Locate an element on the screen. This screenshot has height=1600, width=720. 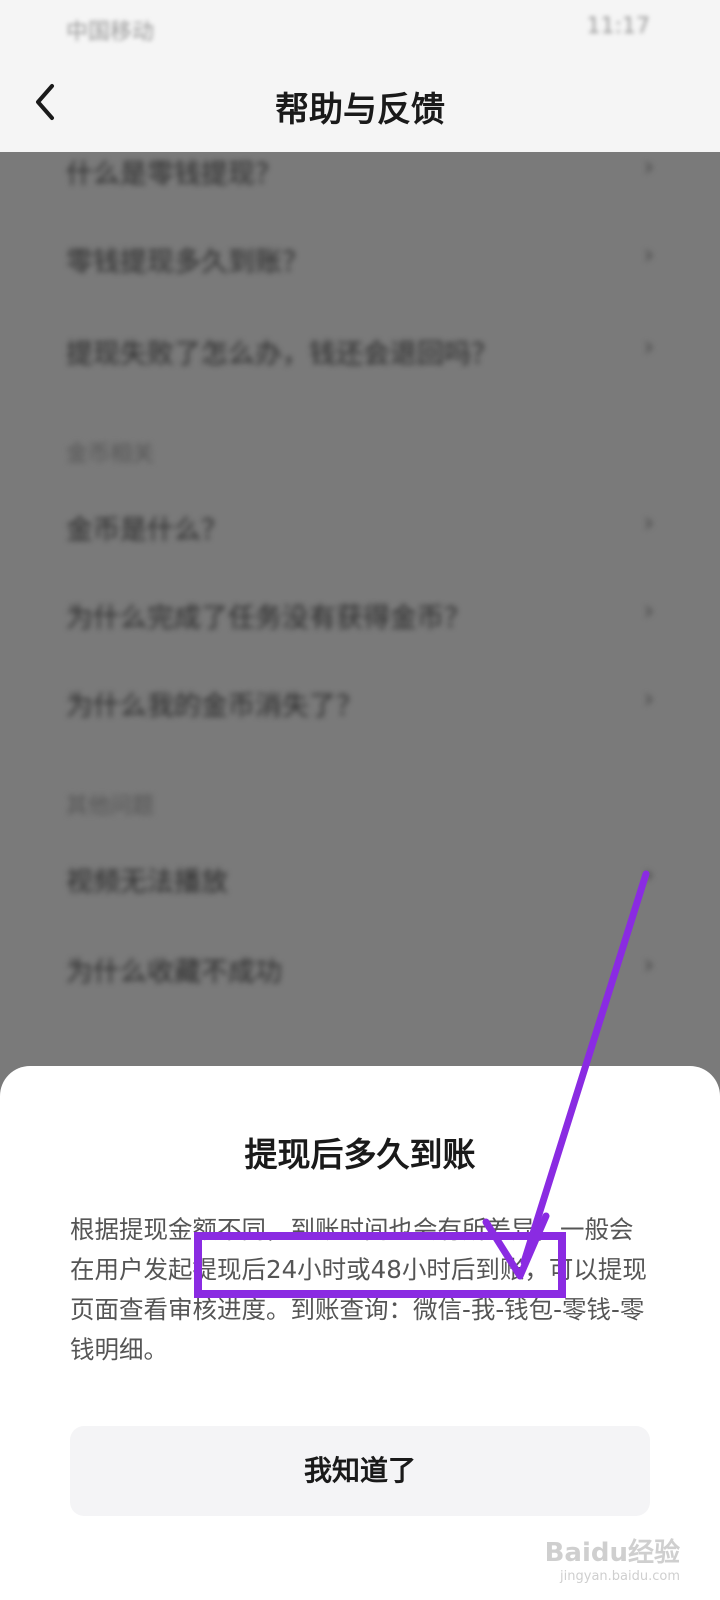
list-item: 为什么我的金币消失了？ › is located at coordinates (360, 704).